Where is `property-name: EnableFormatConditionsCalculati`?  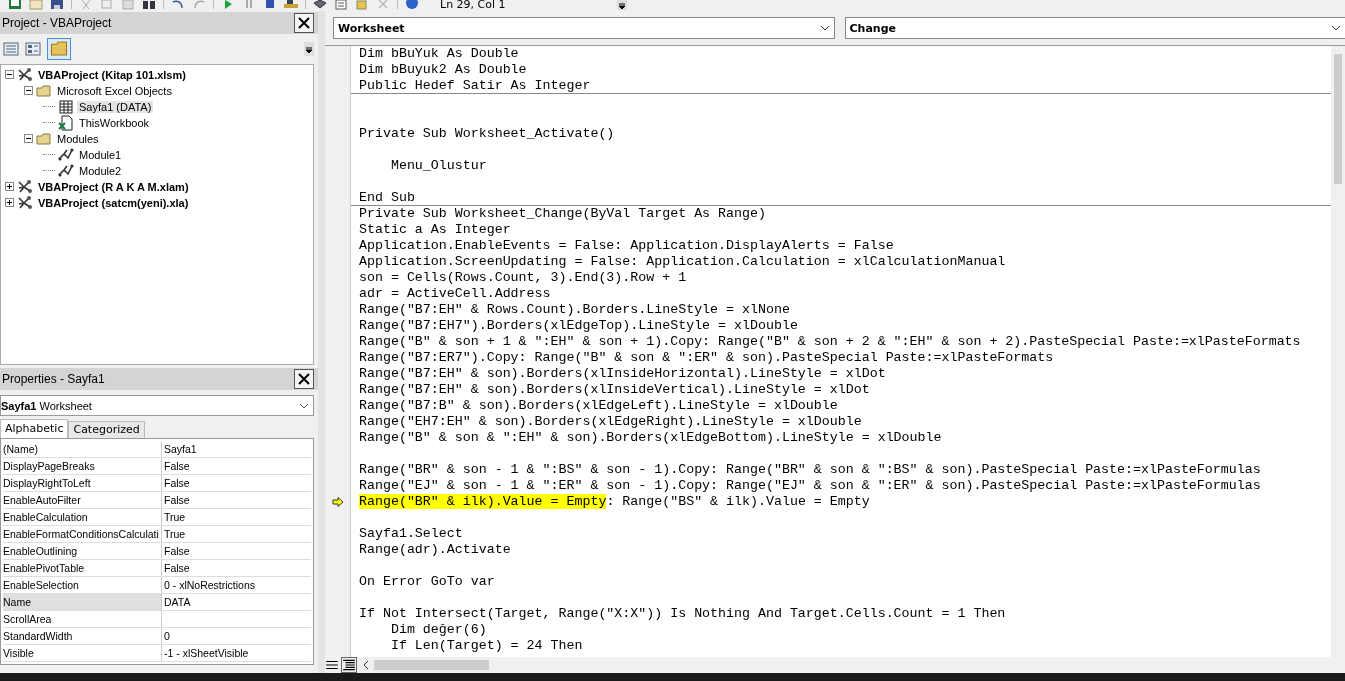
property-name: EnableFormatConditionsCalculati is located at coordinates (82, 534).